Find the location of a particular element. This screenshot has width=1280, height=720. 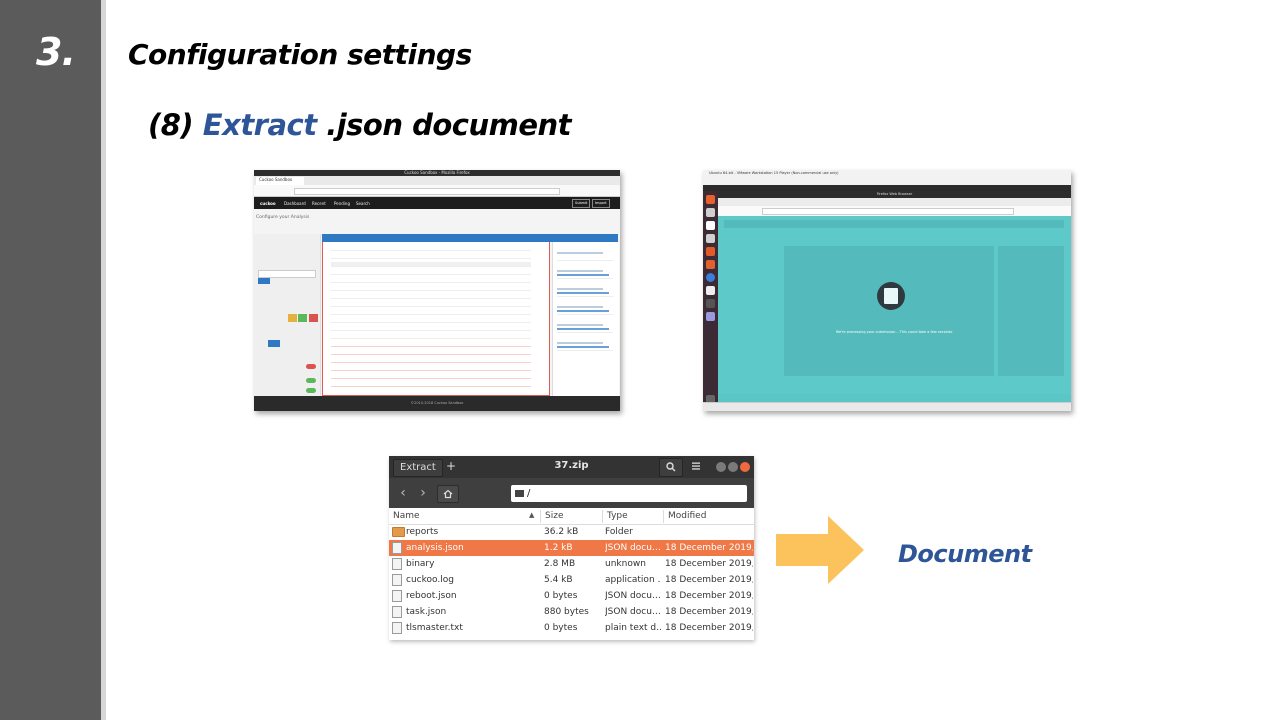

firefox-titlebar: Firefox Web Browser is located at coordinates (894, 194).